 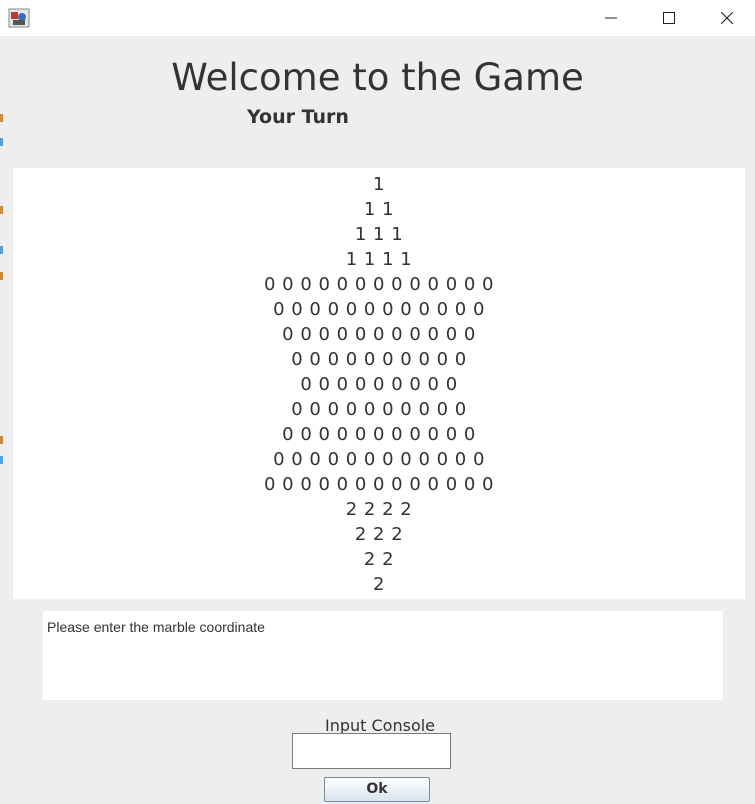 What do you see at coordinates (379, 509) in the screenshot?
I see `board-row: 2 2 2 2` at bounding box center [379, 509].